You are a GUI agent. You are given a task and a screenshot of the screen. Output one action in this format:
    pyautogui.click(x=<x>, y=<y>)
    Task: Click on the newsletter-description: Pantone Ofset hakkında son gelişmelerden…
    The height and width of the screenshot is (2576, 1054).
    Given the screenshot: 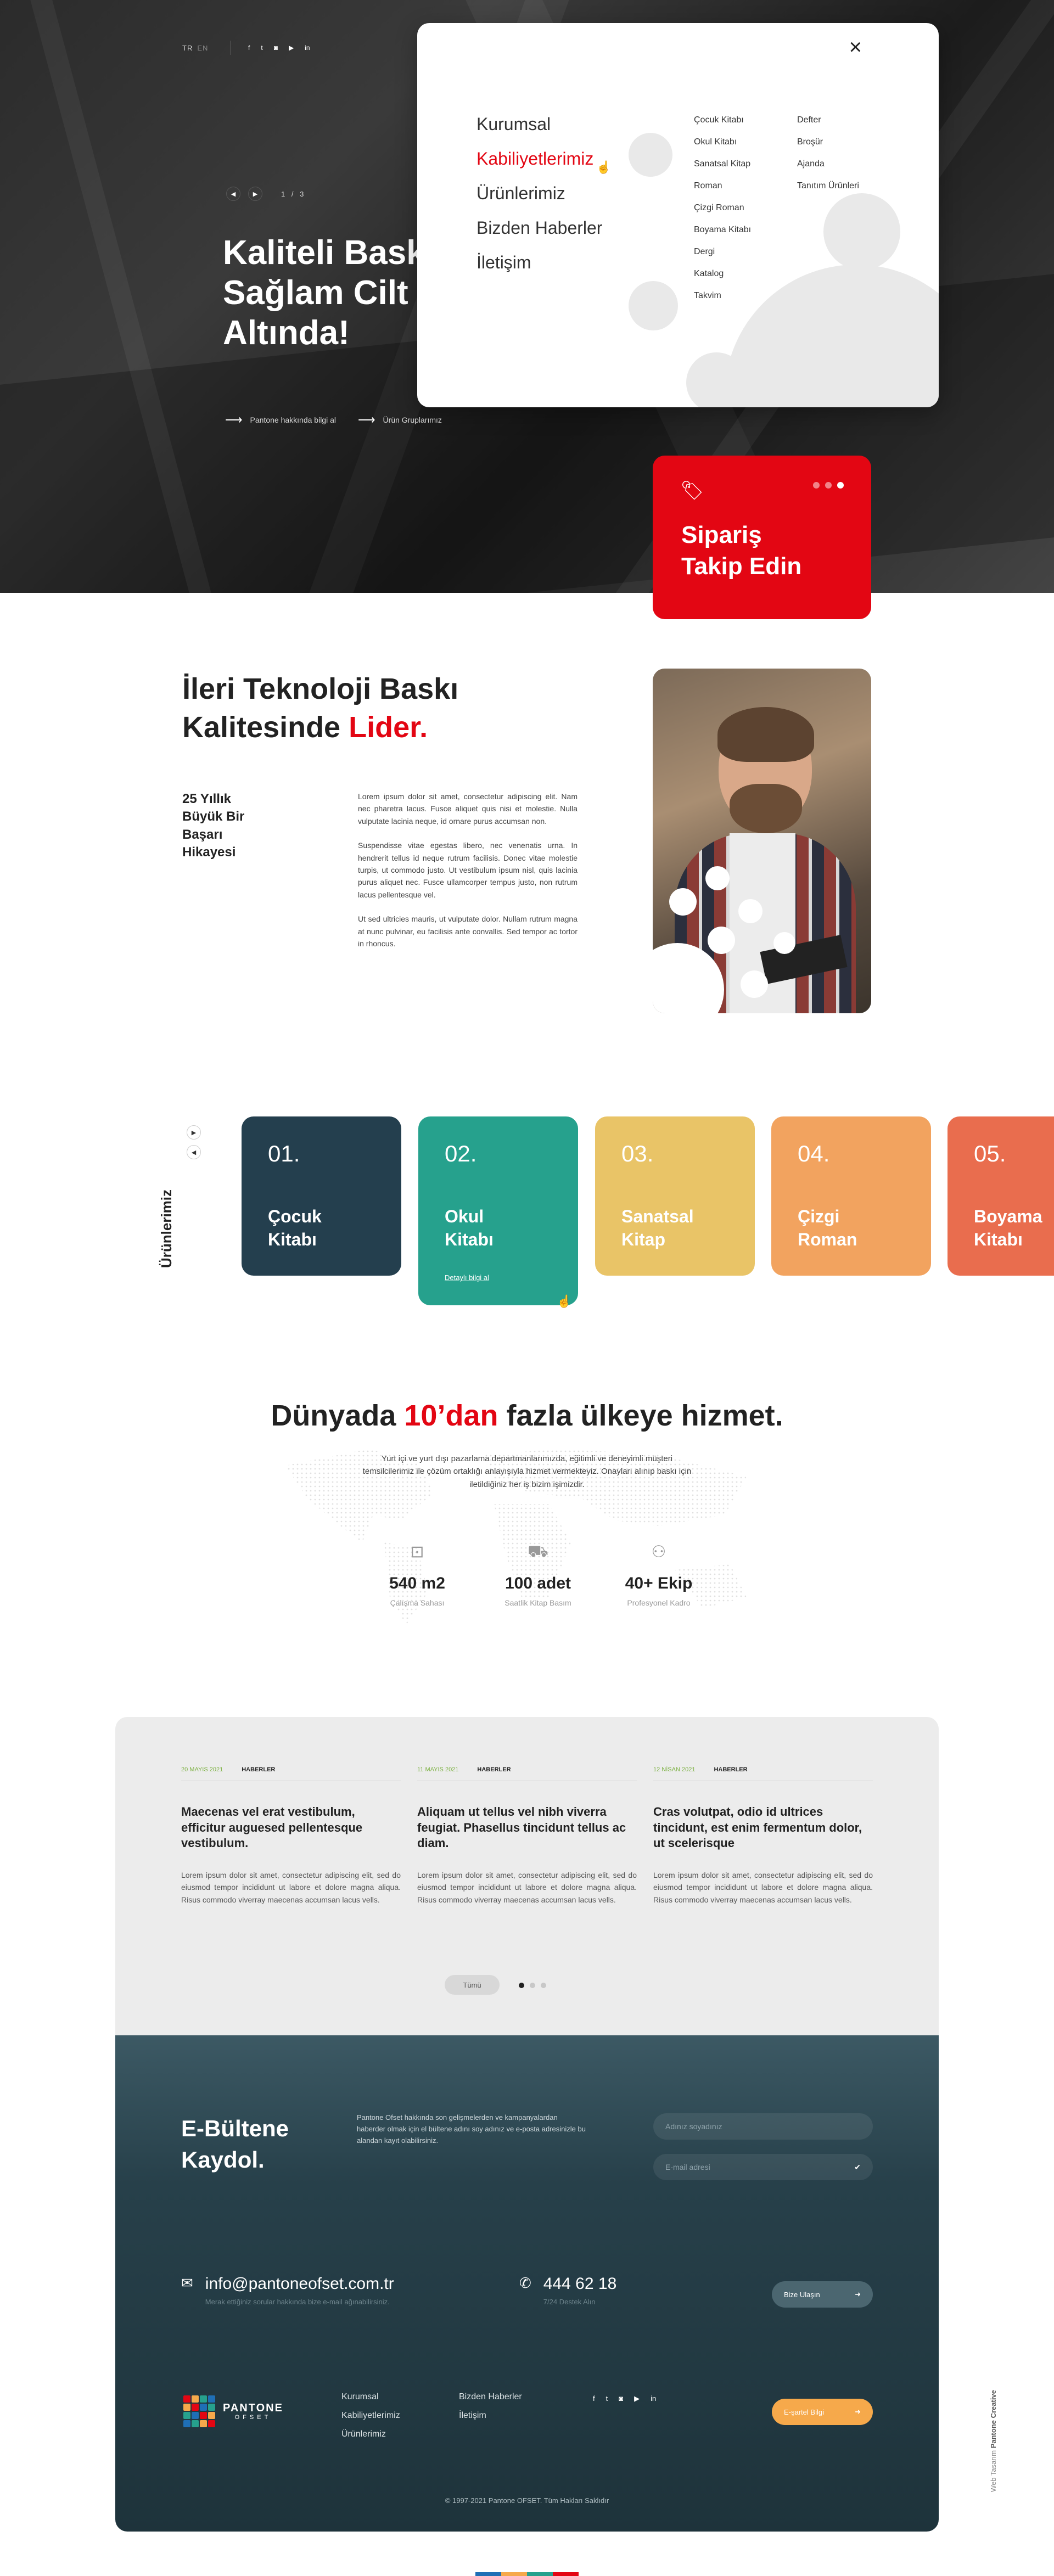 What is the action you would take?
    pyautogui.click(x=471, y=2129)
    